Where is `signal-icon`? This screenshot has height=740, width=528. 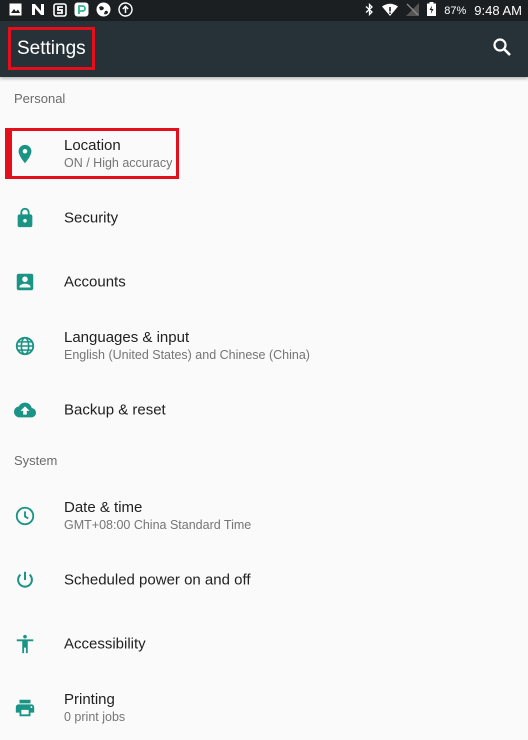
signal-icon is located at coordinates (413, 10).